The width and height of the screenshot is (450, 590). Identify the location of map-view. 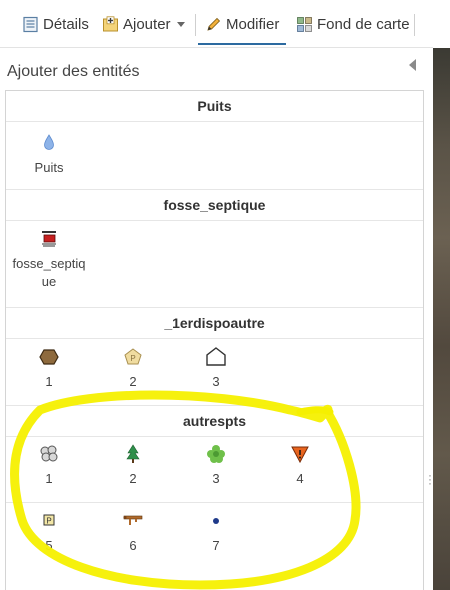
(441, 319).